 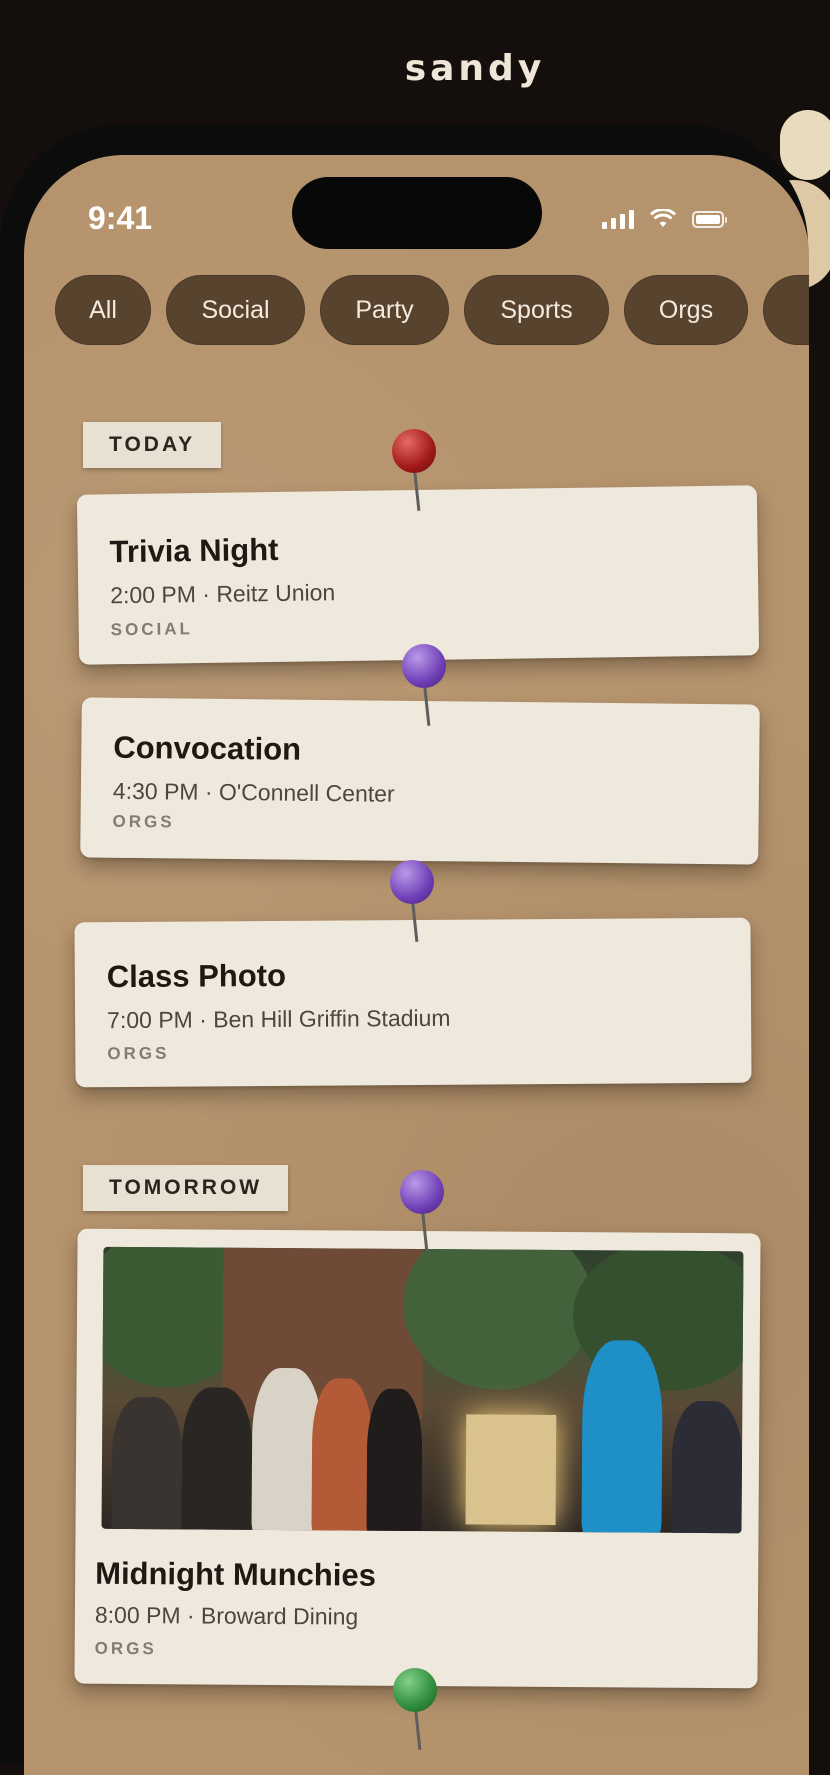 What do you see at coordinates (186, 1188) in the screenshot?
I see `section-label-tomorrow: TOMORROW` at bounding box center [186, 1188].